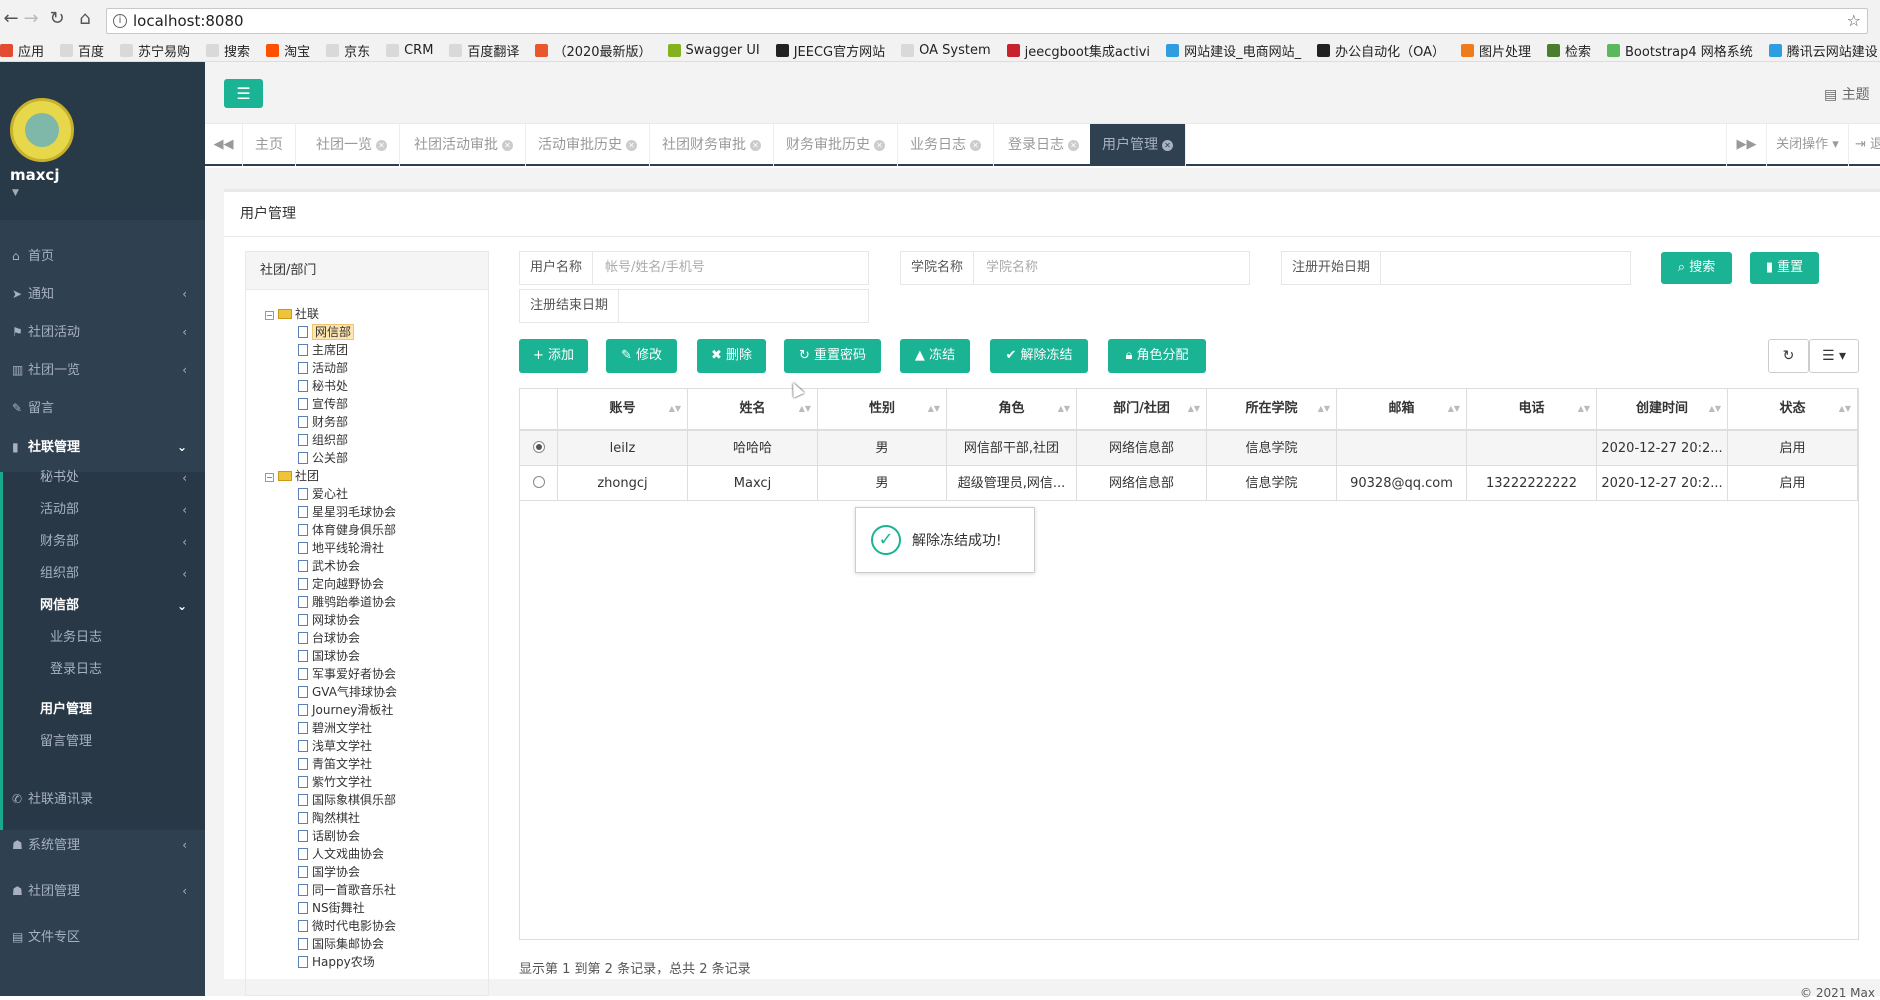 Image resolution: width=1880 pixels, height=1000 pixels. Describe the element at coordinates (641, 356) in the screenshot. I see `edit-button: ✎ 修改` at that location.